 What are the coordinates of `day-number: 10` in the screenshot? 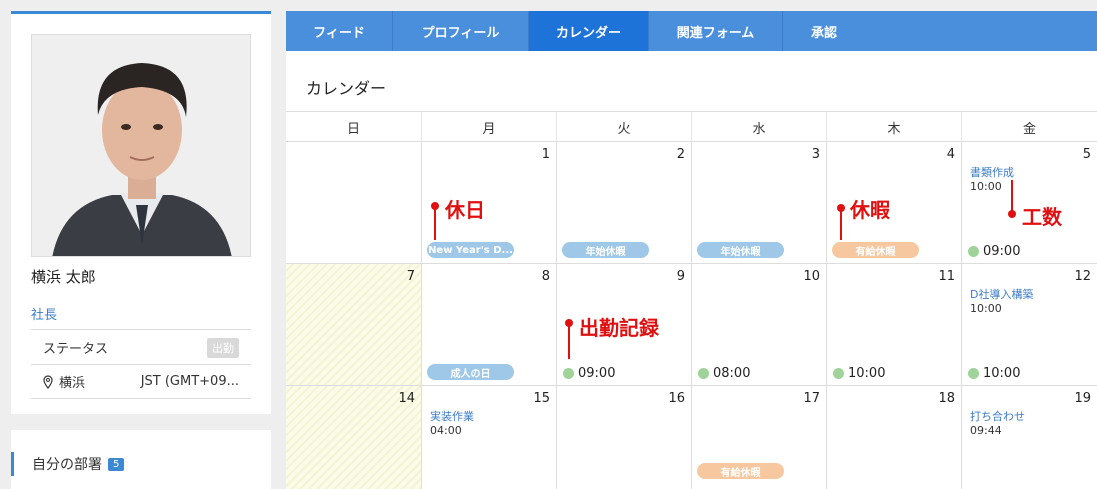 It's located at (811, 276).